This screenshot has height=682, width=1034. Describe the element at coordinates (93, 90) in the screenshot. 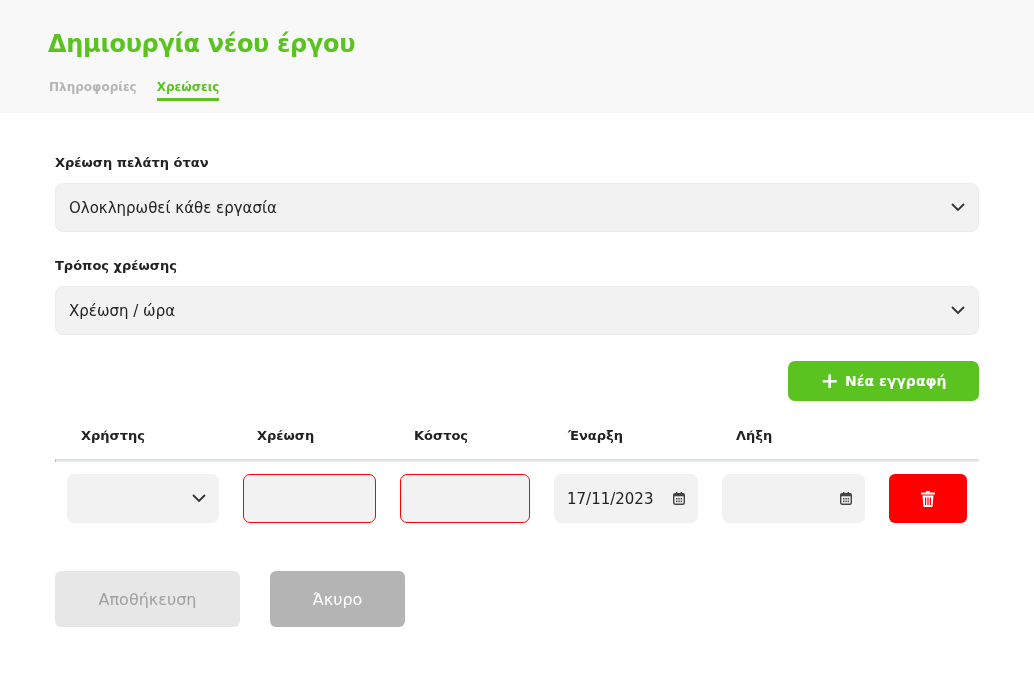

I see `tab: Πληροφορίες` at that location.